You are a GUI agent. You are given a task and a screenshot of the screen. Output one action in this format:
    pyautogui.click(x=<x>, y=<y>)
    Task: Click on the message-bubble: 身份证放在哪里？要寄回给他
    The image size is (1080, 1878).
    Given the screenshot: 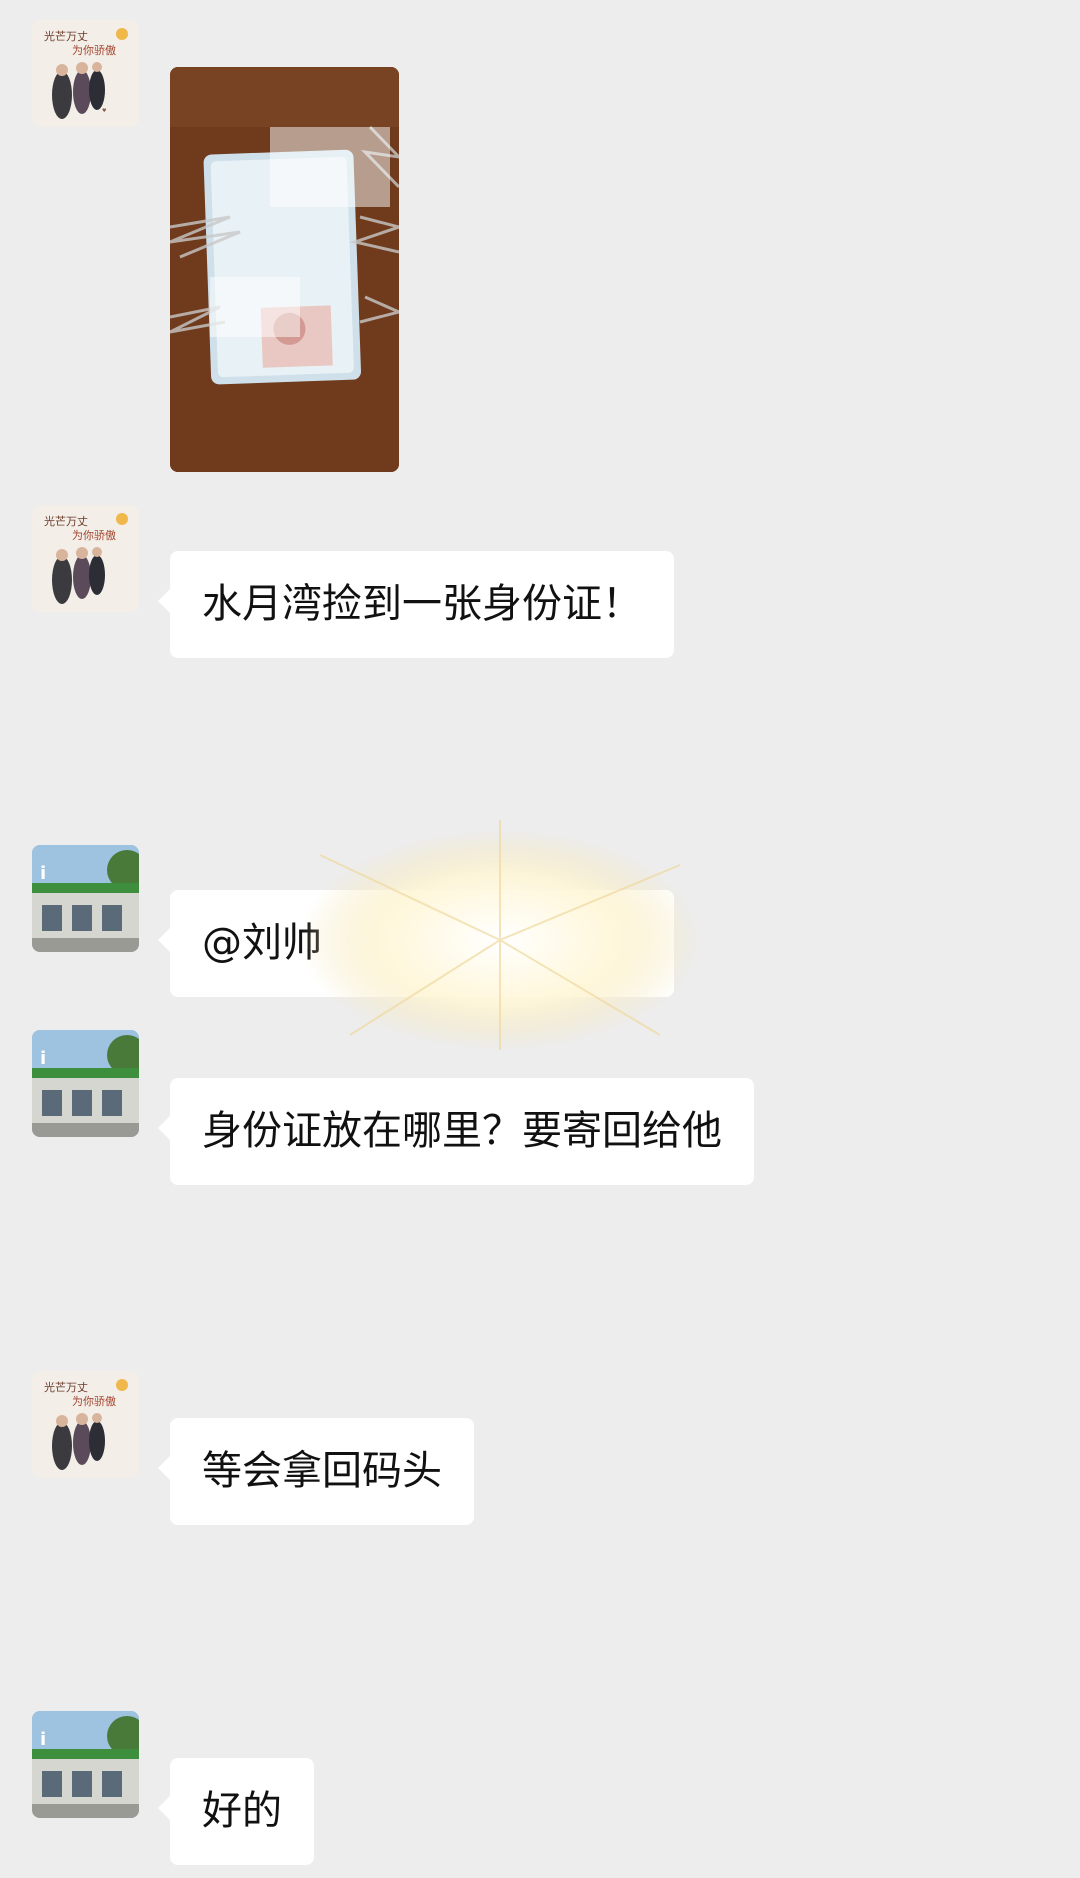 What is the action you would take?
    pyautogui.click(x=456, y=1131)
    